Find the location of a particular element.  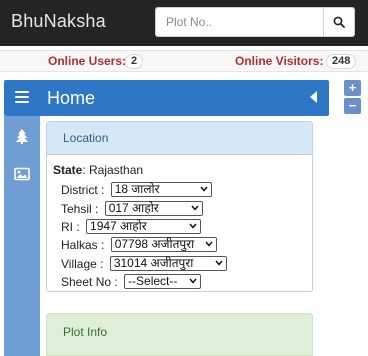

ri-select: 1947 आहोर is located at coordinates (144, 227).